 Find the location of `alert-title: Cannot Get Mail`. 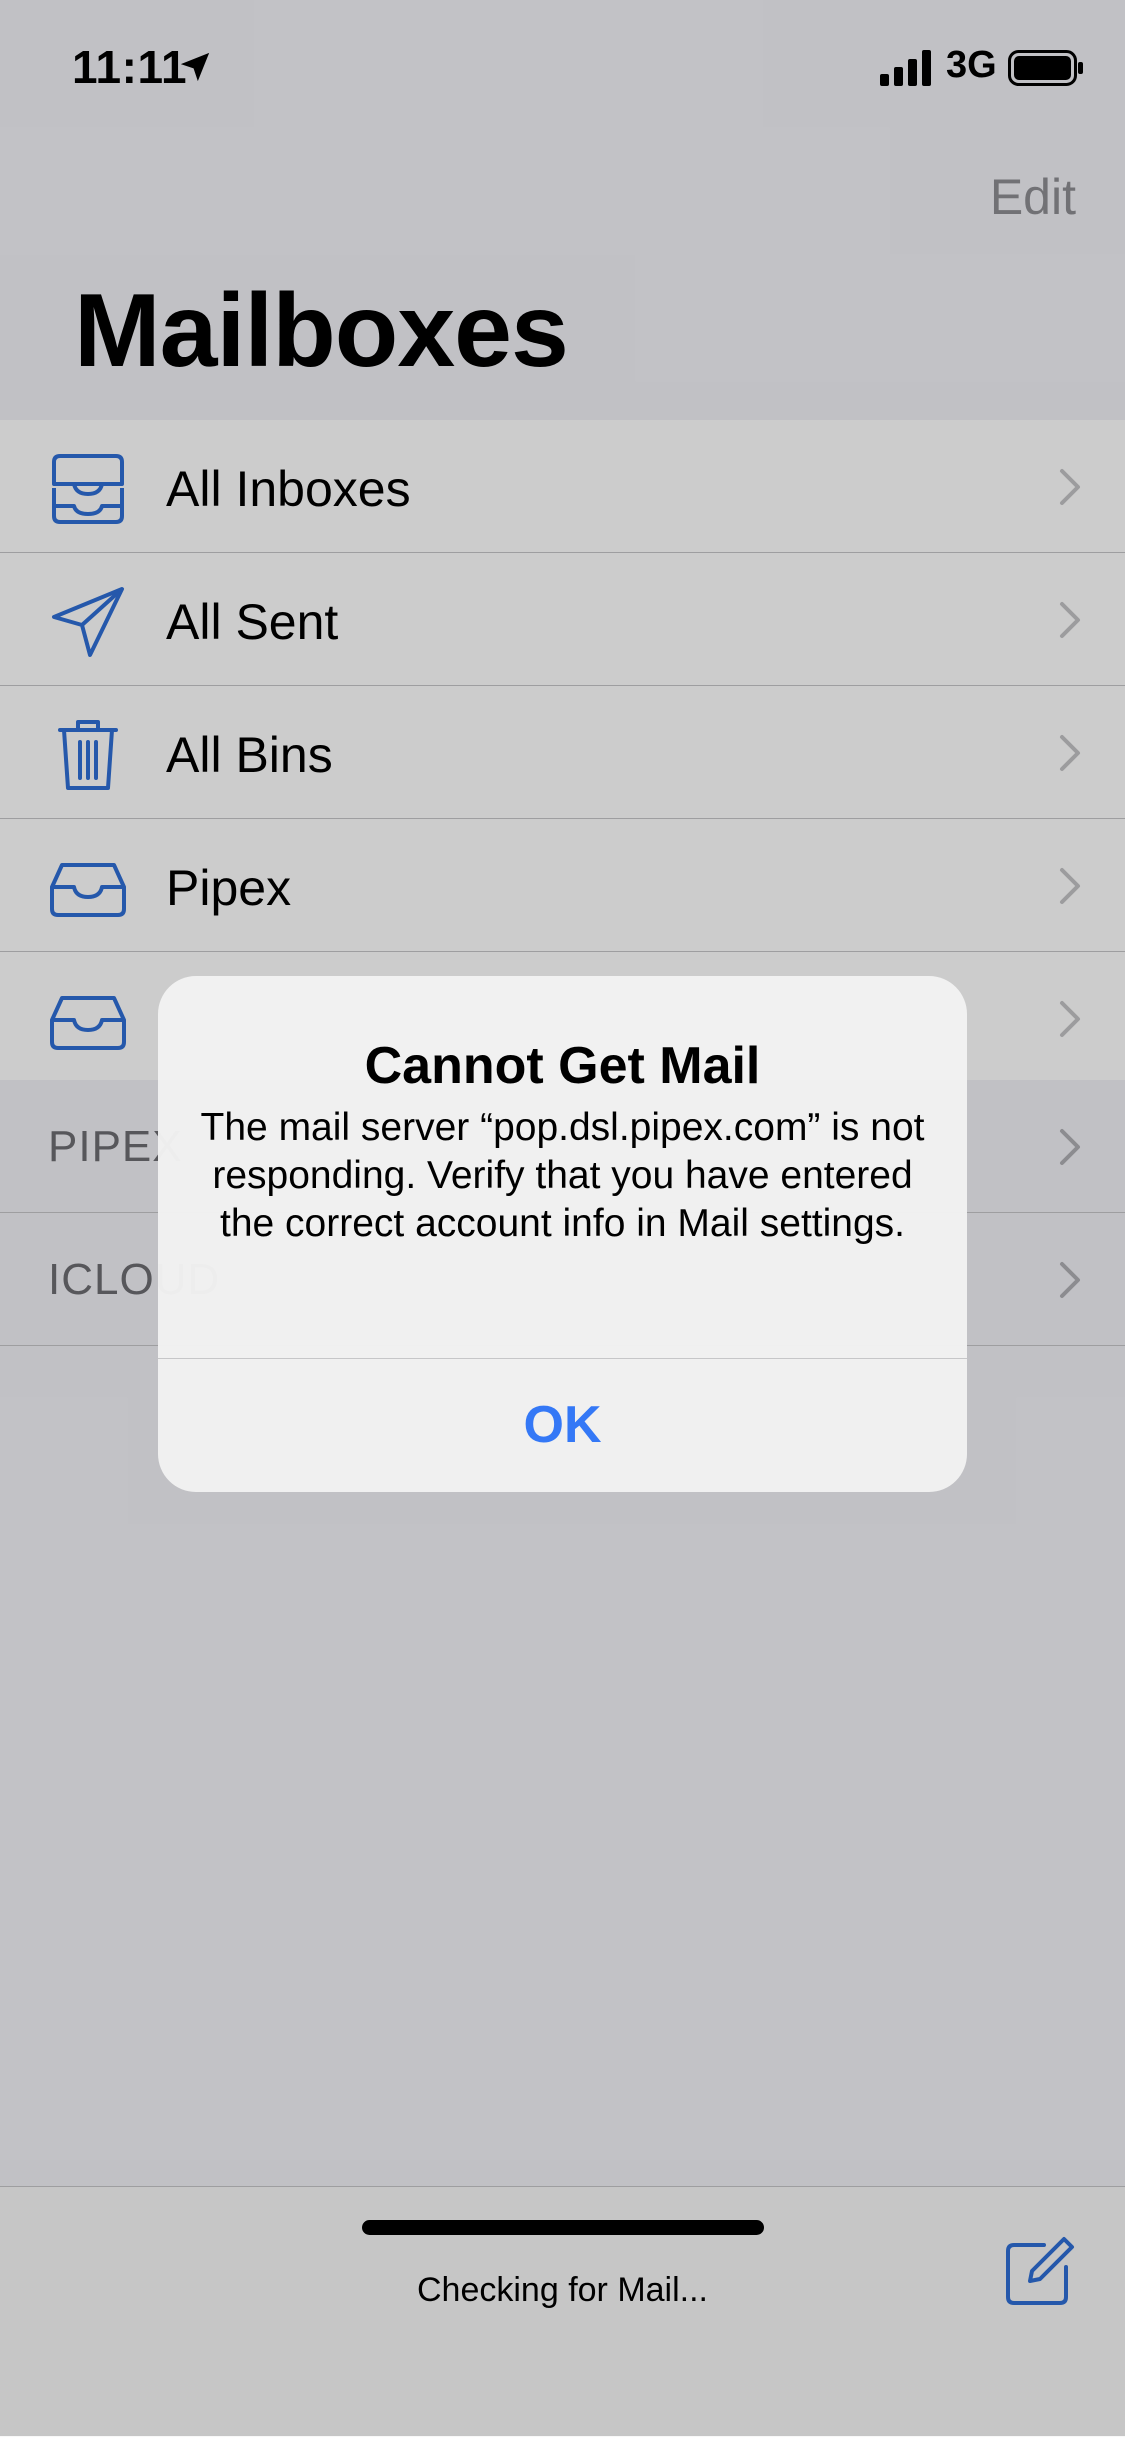

alert-title: Cannot Get Mail is located at coordinates (562, 1066).